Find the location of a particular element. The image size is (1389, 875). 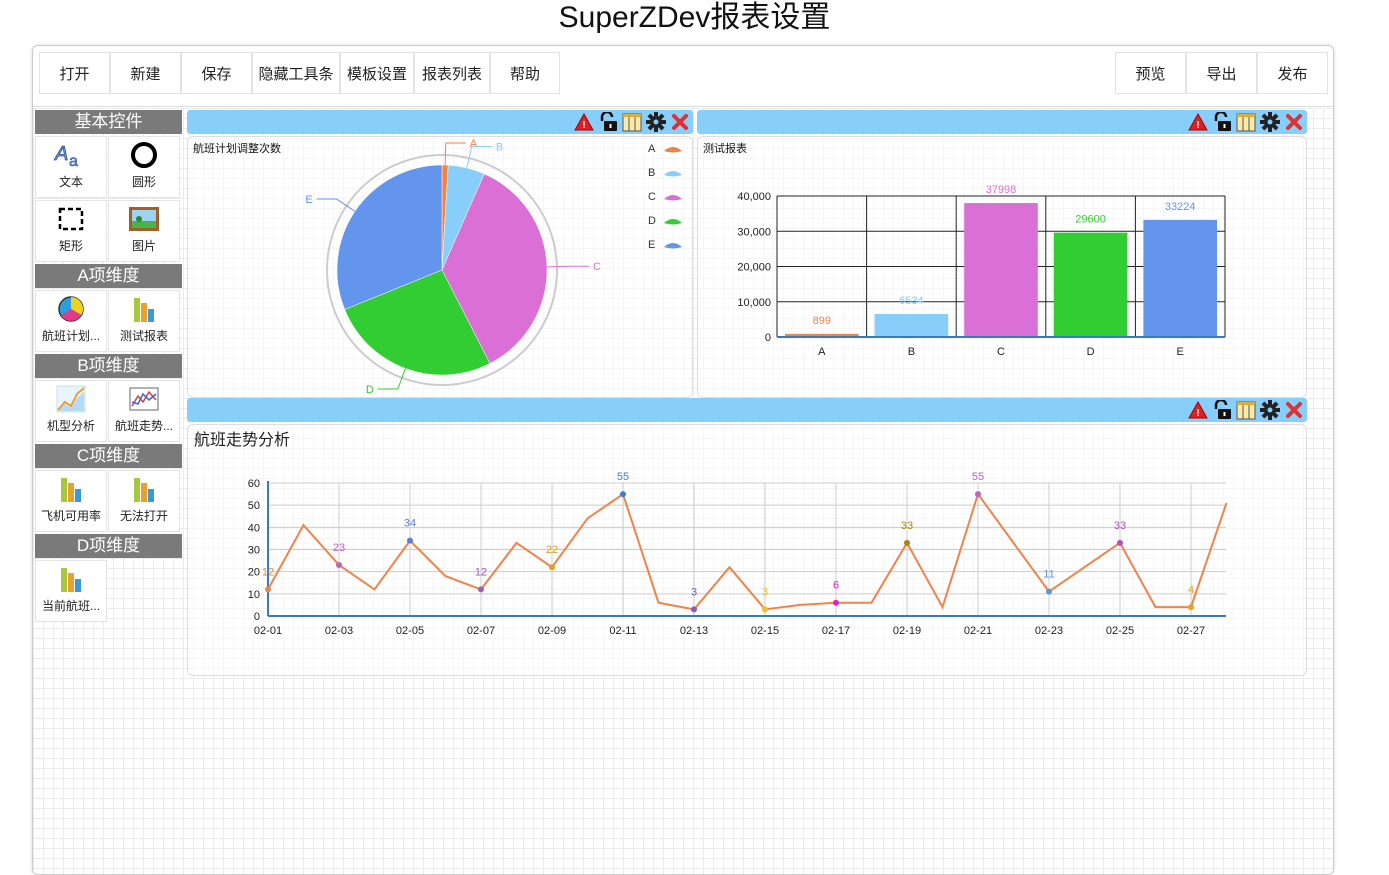

help-button: 帮助 is located at coordinates (525, 73).